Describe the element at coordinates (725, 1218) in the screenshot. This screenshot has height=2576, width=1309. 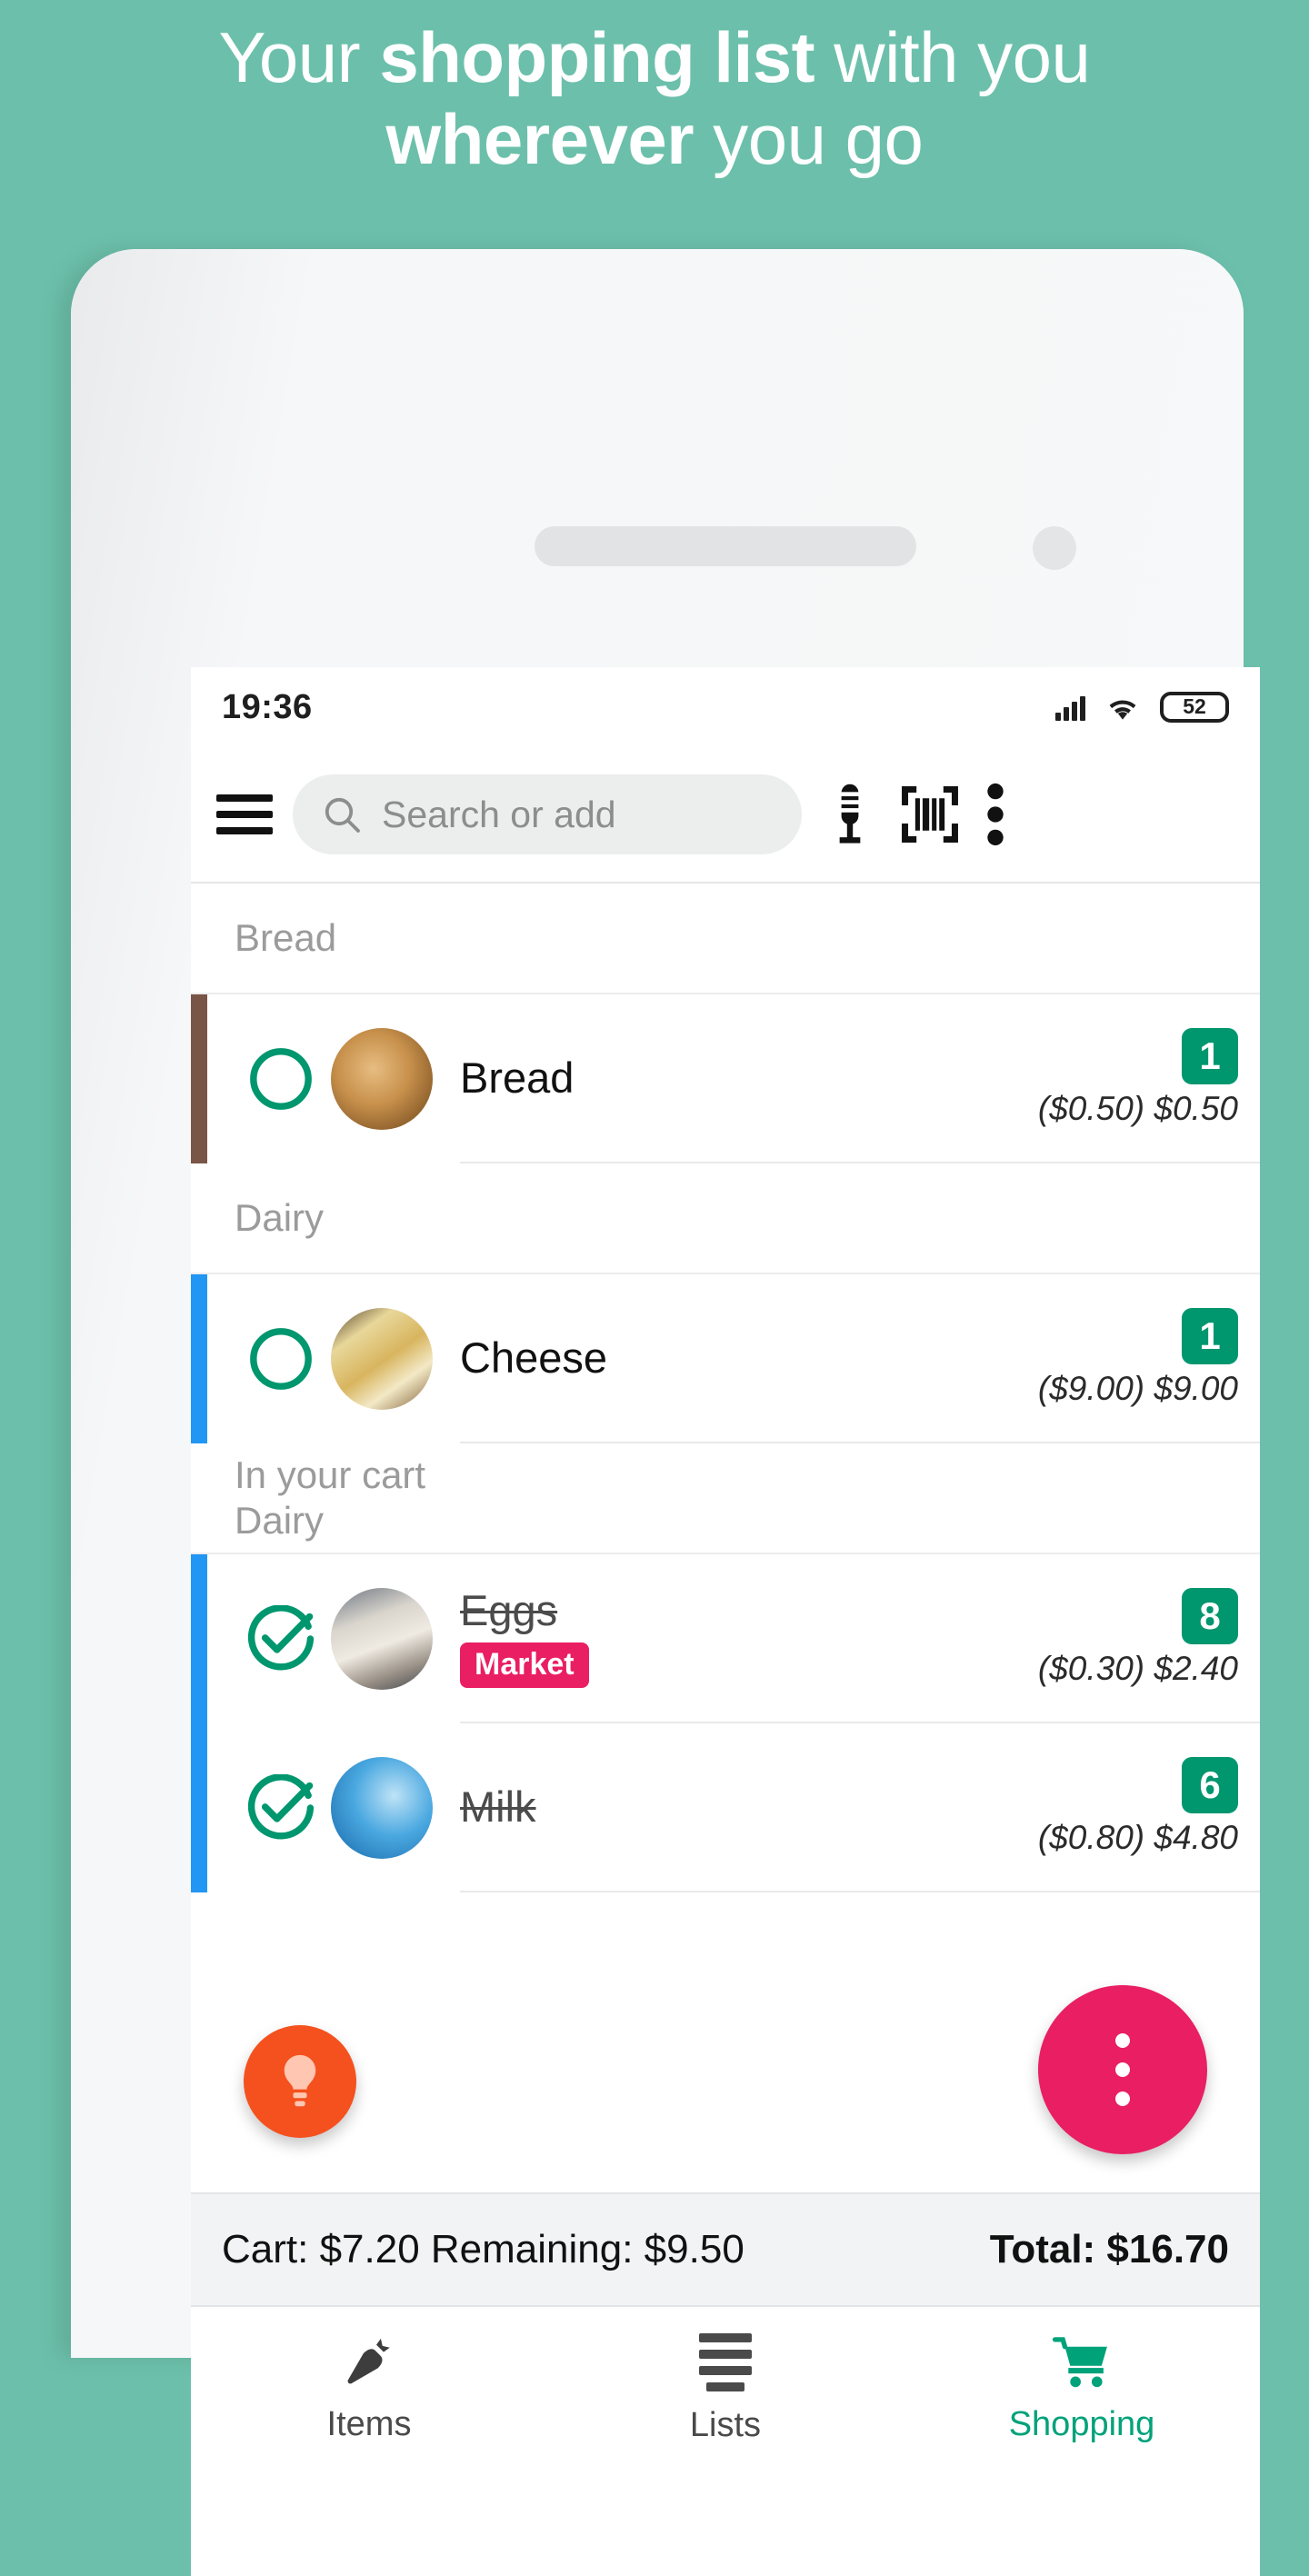
I see `list-group-header: Dairy` at that location.